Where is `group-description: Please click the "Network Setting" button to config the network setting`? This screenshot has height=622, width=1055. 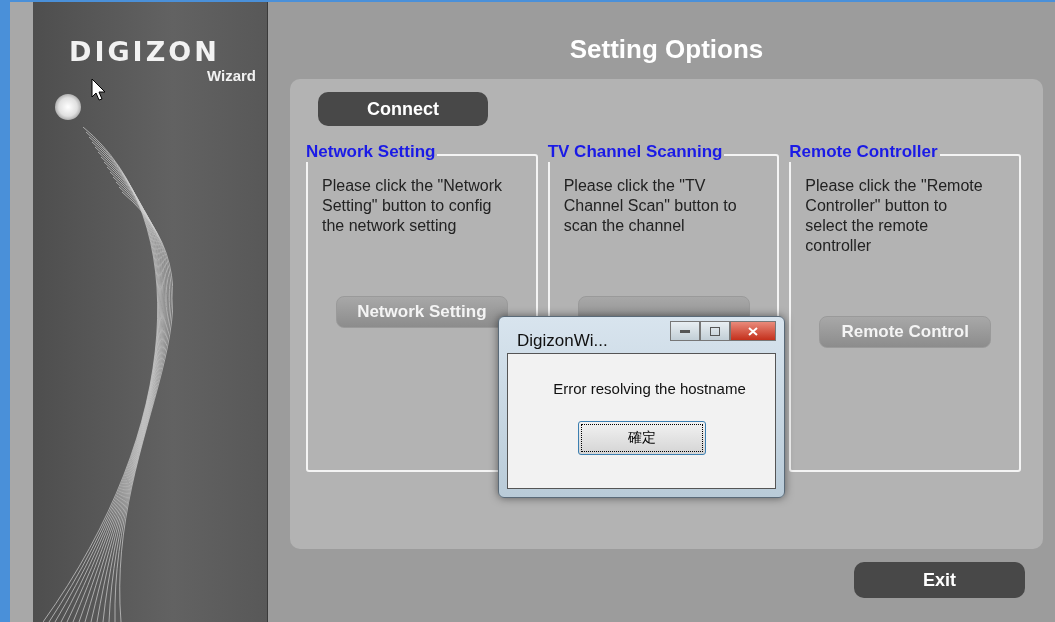 group-description: Please click the "Network Setting" button to config the network setting is located at coordinates (412, 206).